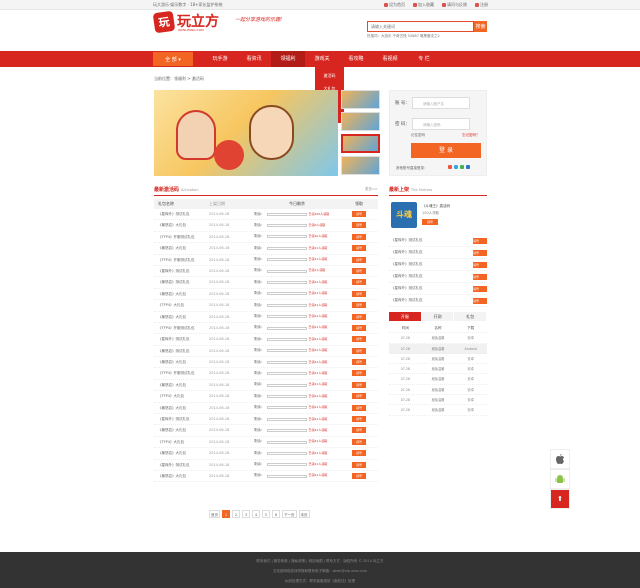  Describe the element at coordinates (266, 514) in the screenshot. I see `page-link: 5` at that location.